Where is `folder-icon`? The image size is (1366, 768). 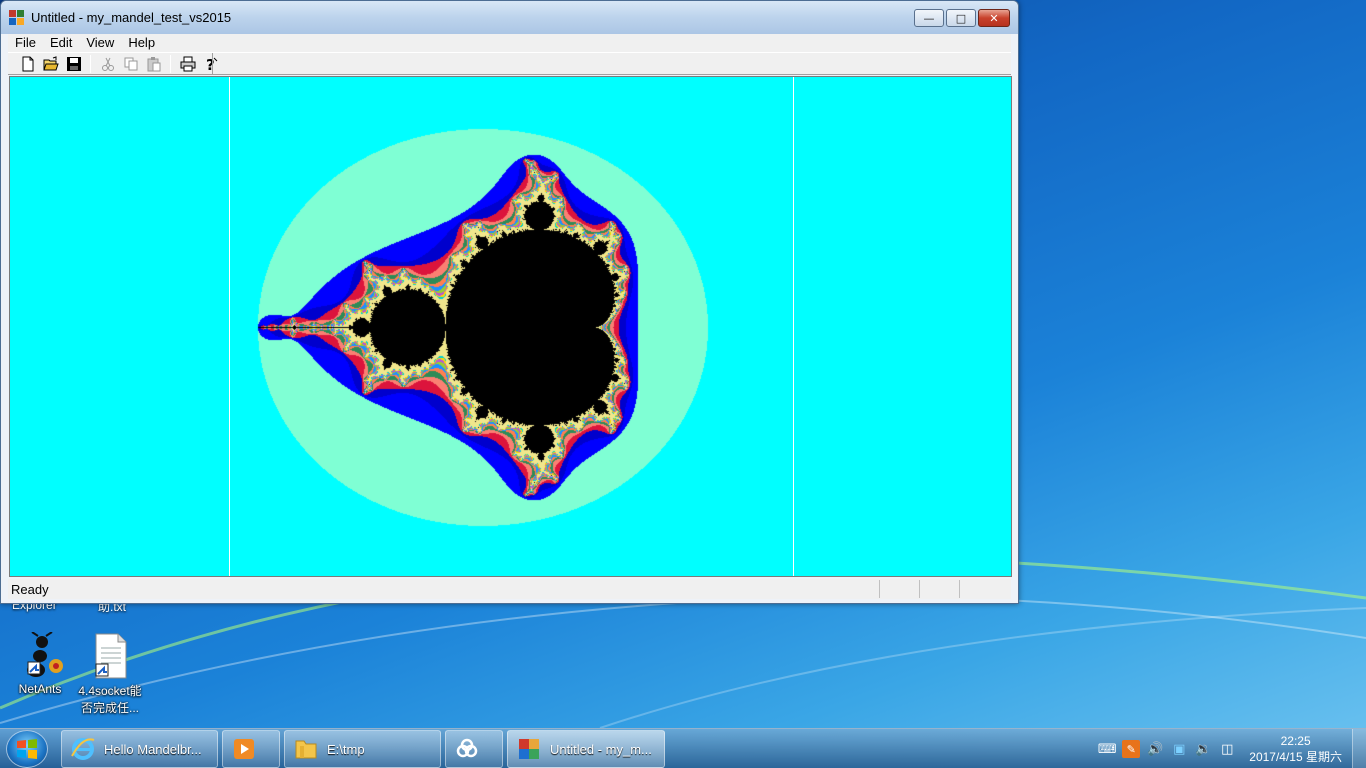 folder-icon is located at coordinates (306, 749).